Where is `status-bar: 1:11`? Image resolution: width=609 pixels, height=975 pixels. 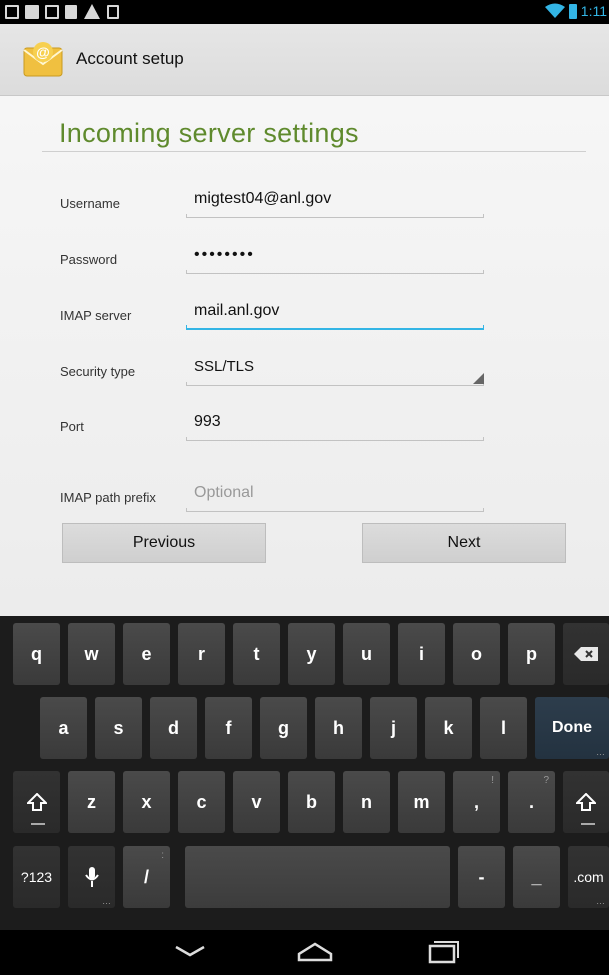
status-bar: 1:11 is located at coordinates (304, 12).